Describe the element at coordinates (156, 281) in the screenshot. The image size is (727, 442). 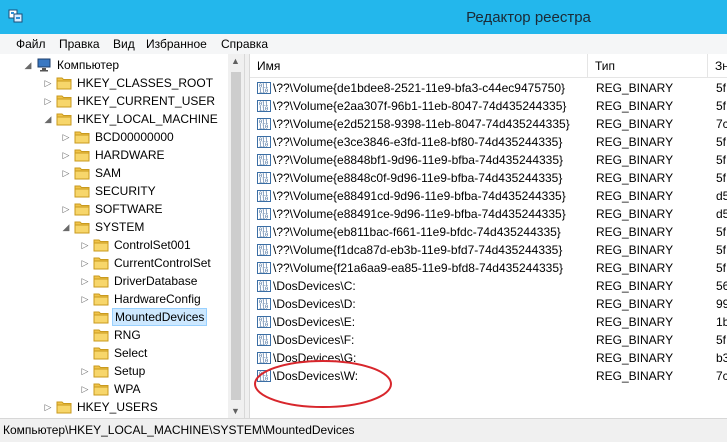
I see `tree-node-label: DriverDatabase` at that location.